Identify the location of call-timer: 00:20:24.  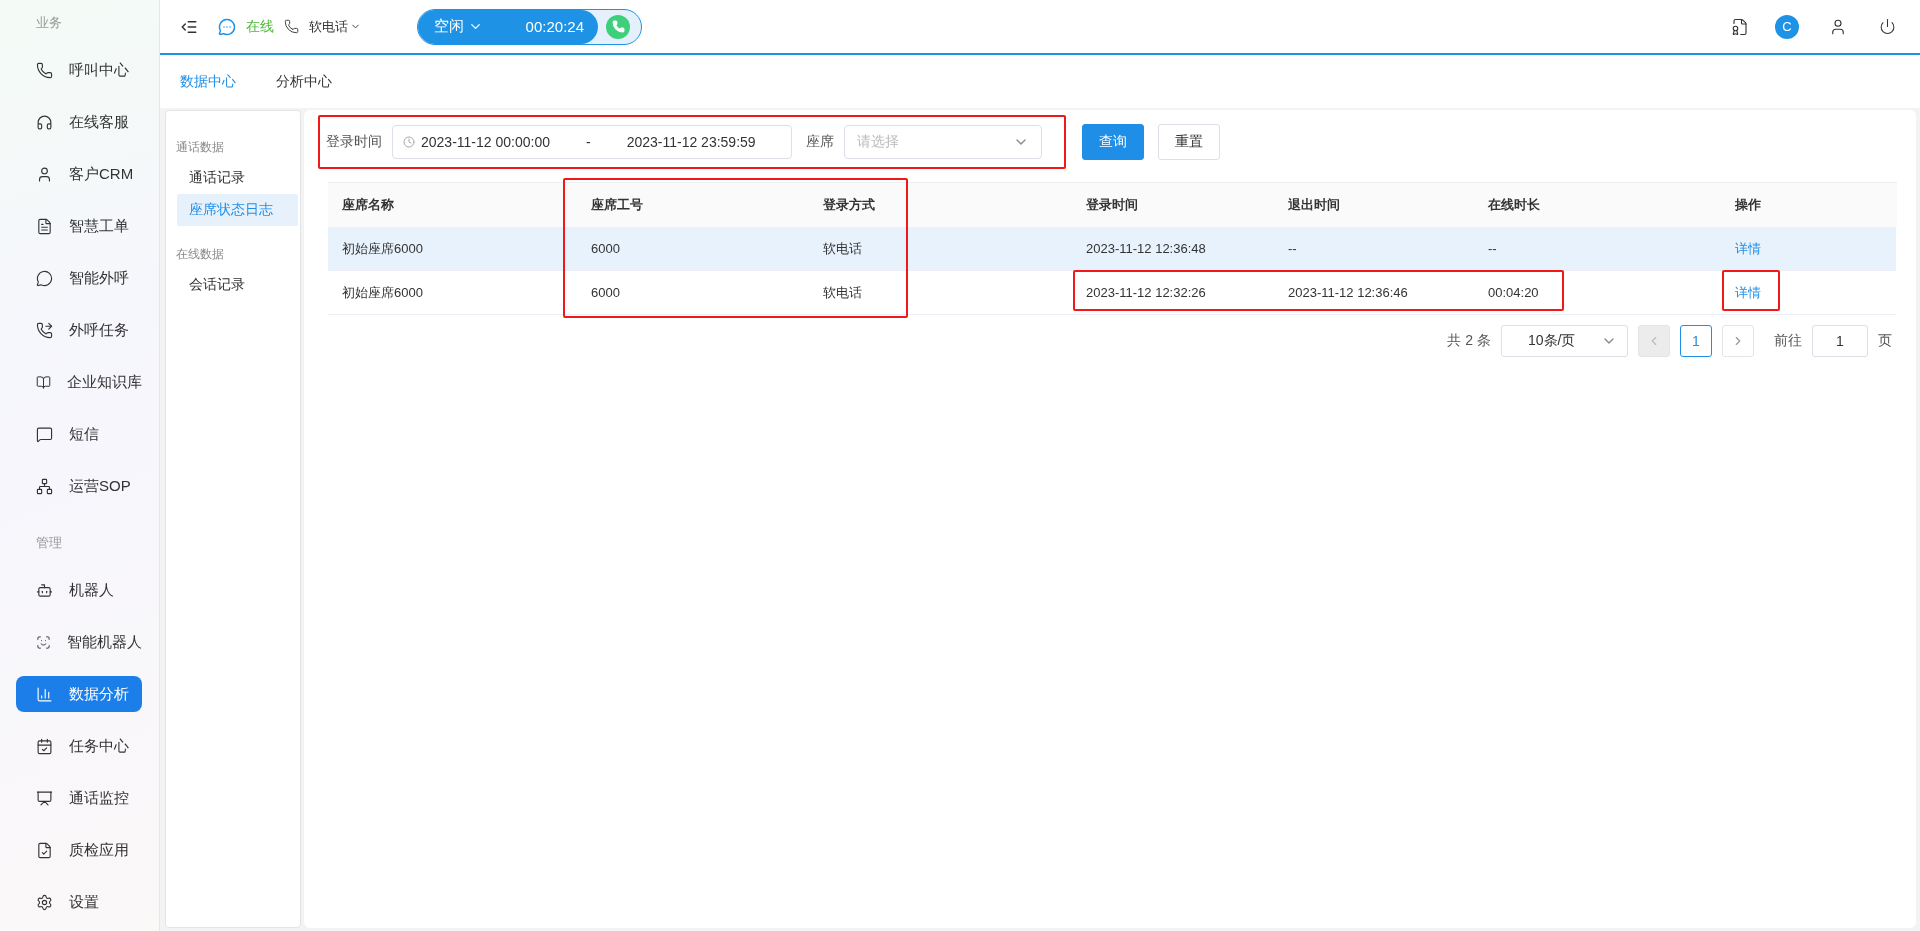
(554, 26).